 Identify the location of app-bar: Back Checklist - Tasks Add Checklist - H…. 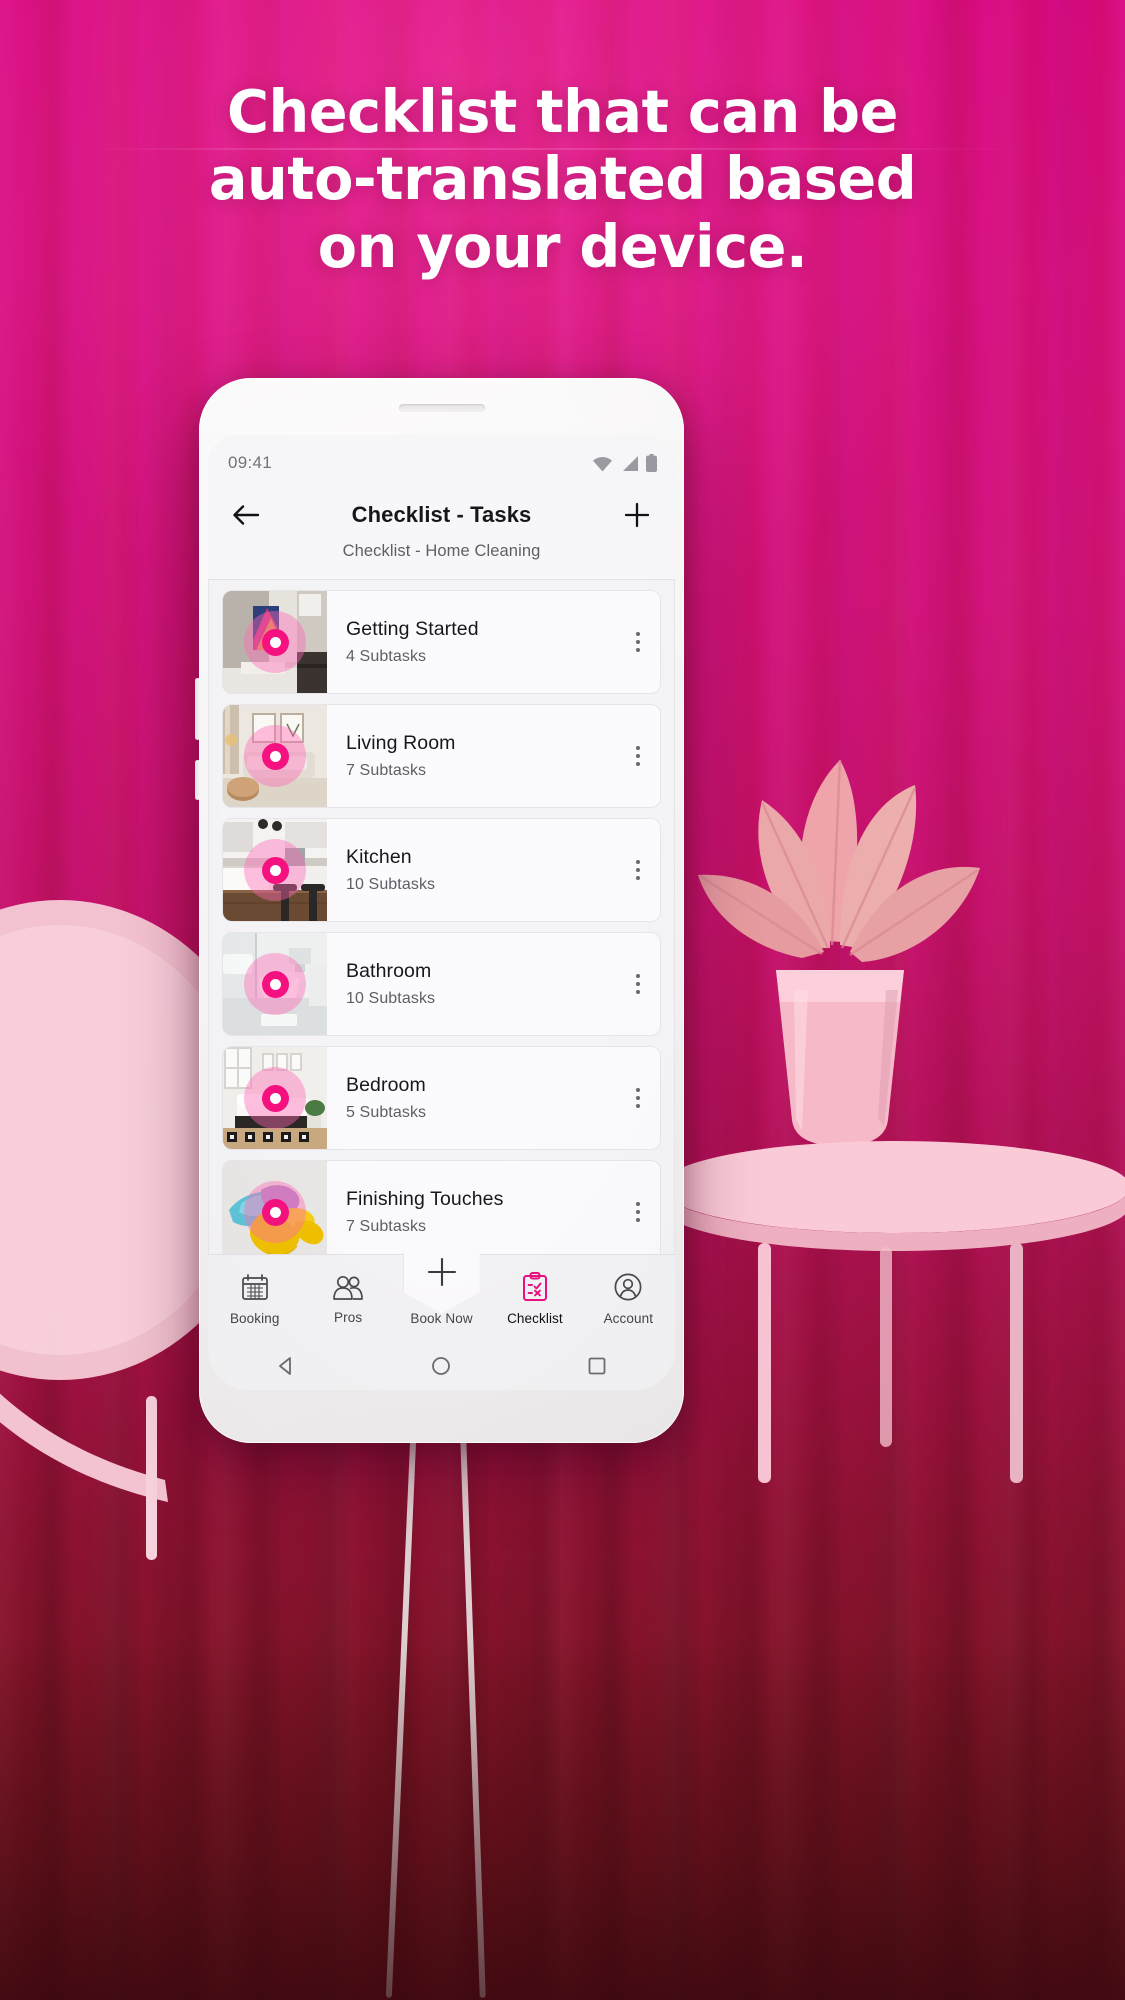
(441, 535).